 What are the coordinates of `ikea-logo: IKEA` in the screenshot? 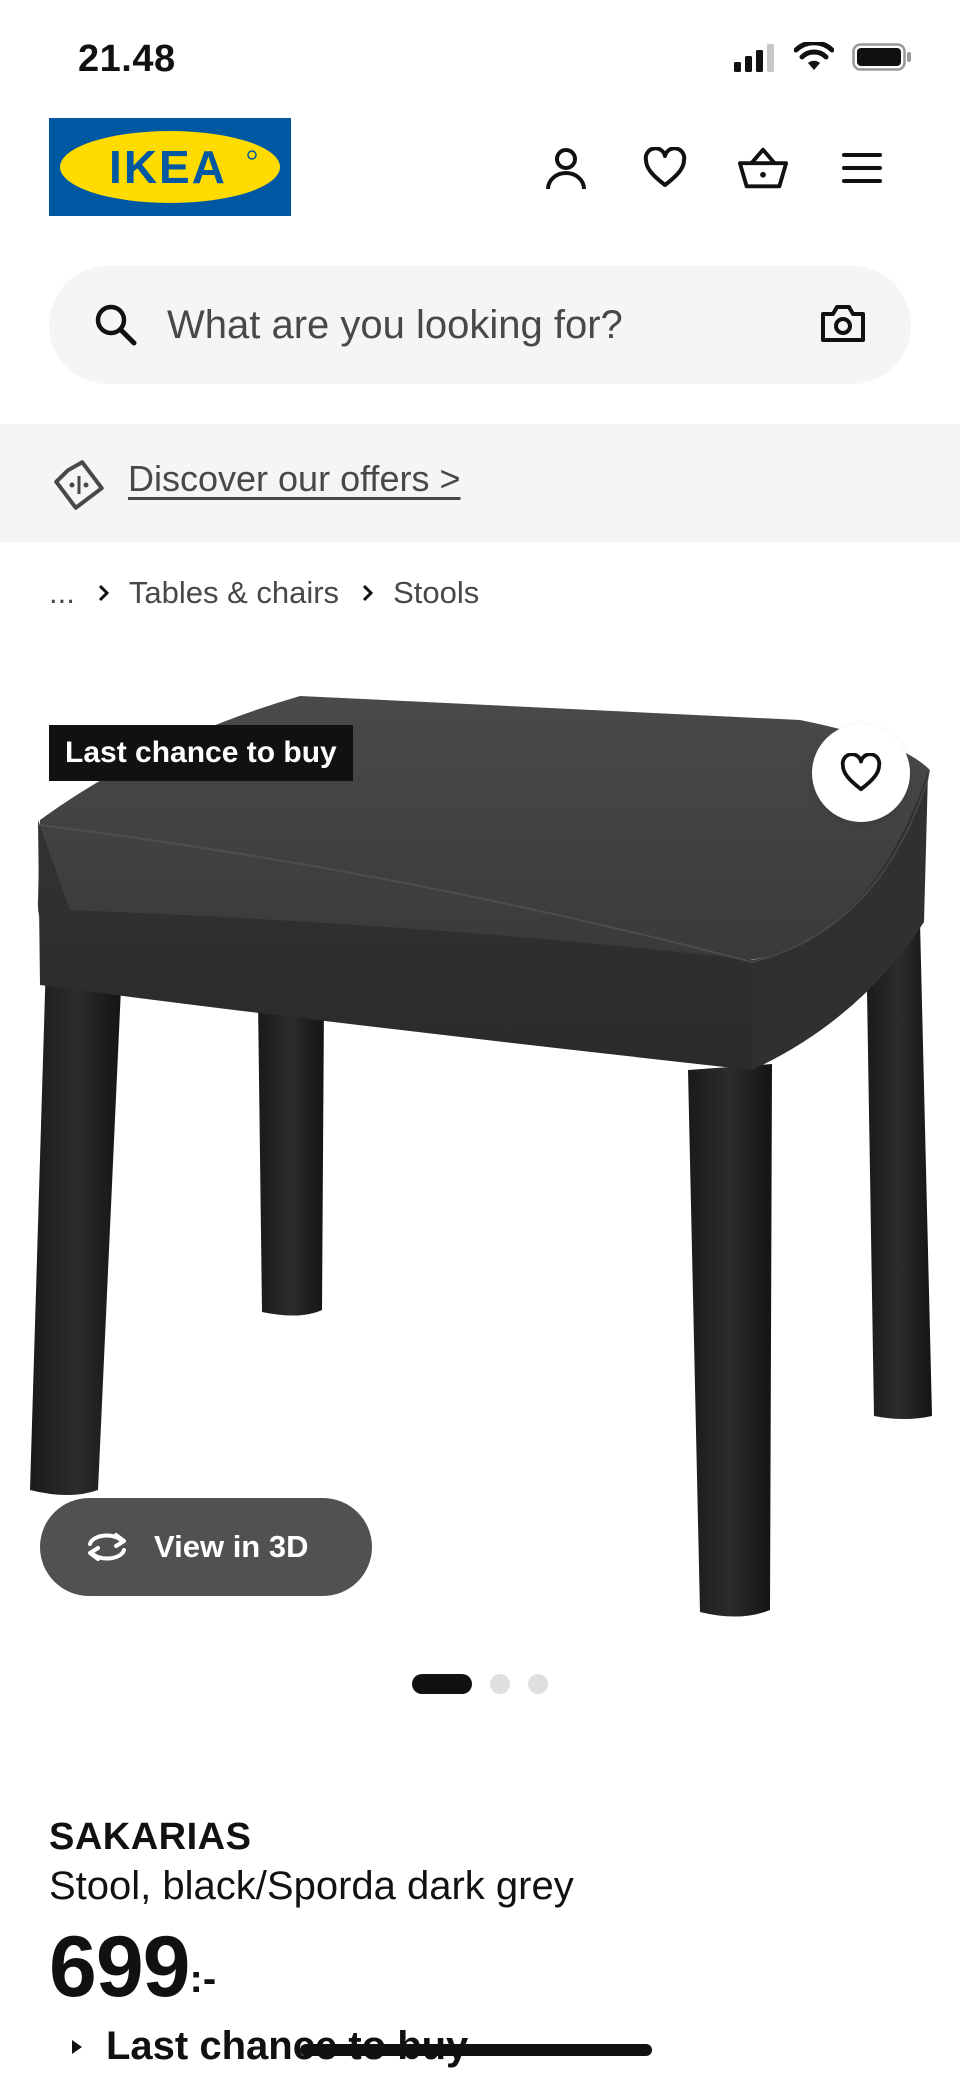 It's located at (170, 167).